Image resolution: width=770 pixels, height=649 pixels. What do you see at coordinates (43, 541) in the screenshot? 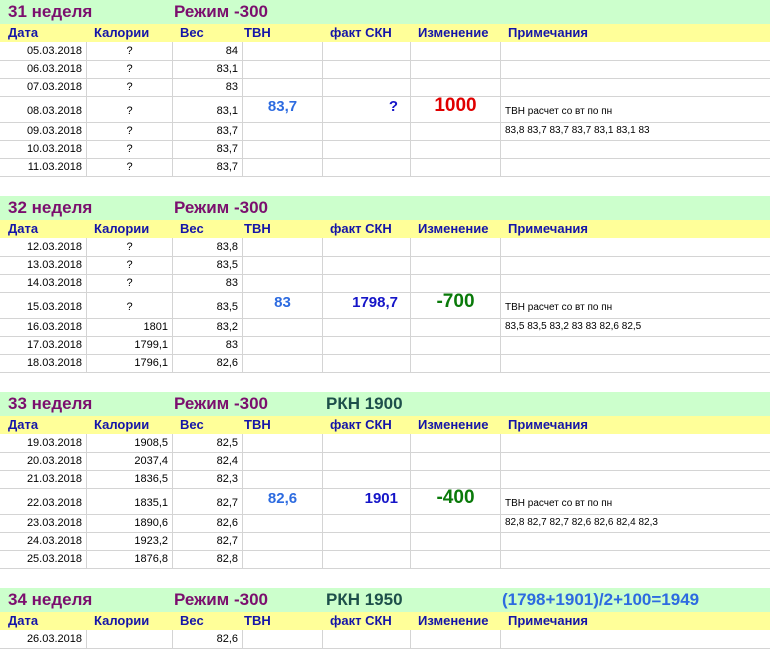
I see `date-cell: 24.03.2018` at bounding box center [43, 541].